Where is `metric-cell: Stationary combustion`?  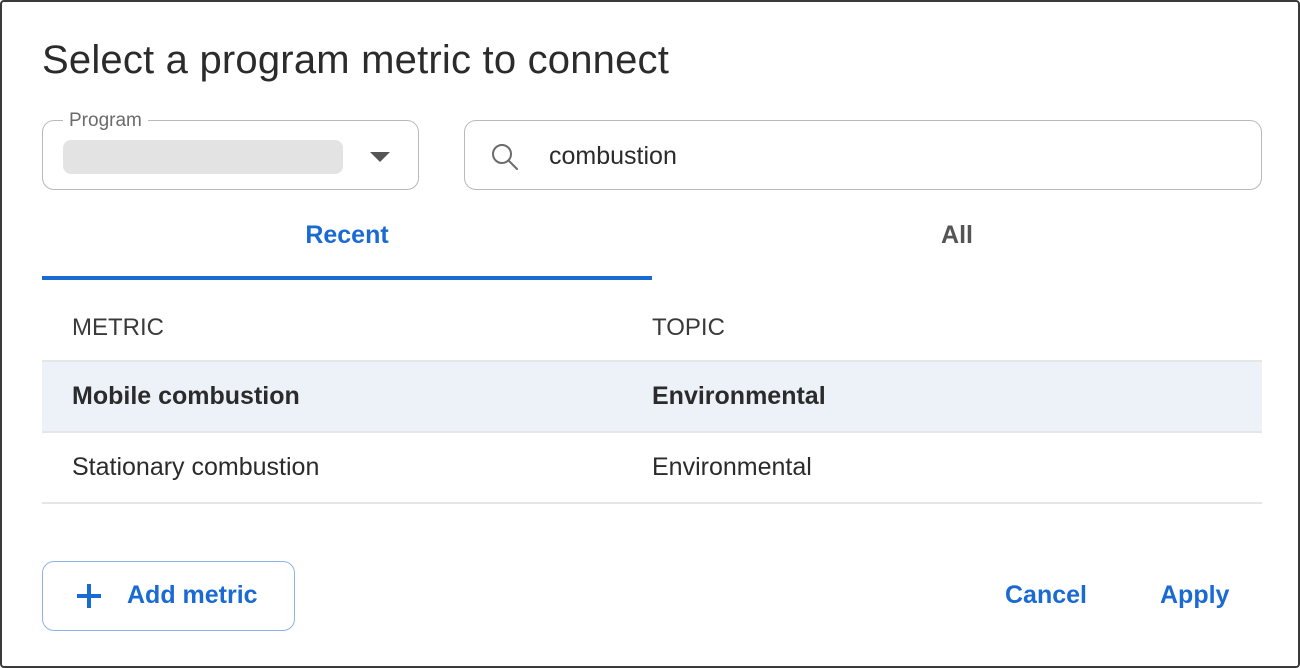 metric-cell: Stationary combustion is located at coordinates (196, 467).